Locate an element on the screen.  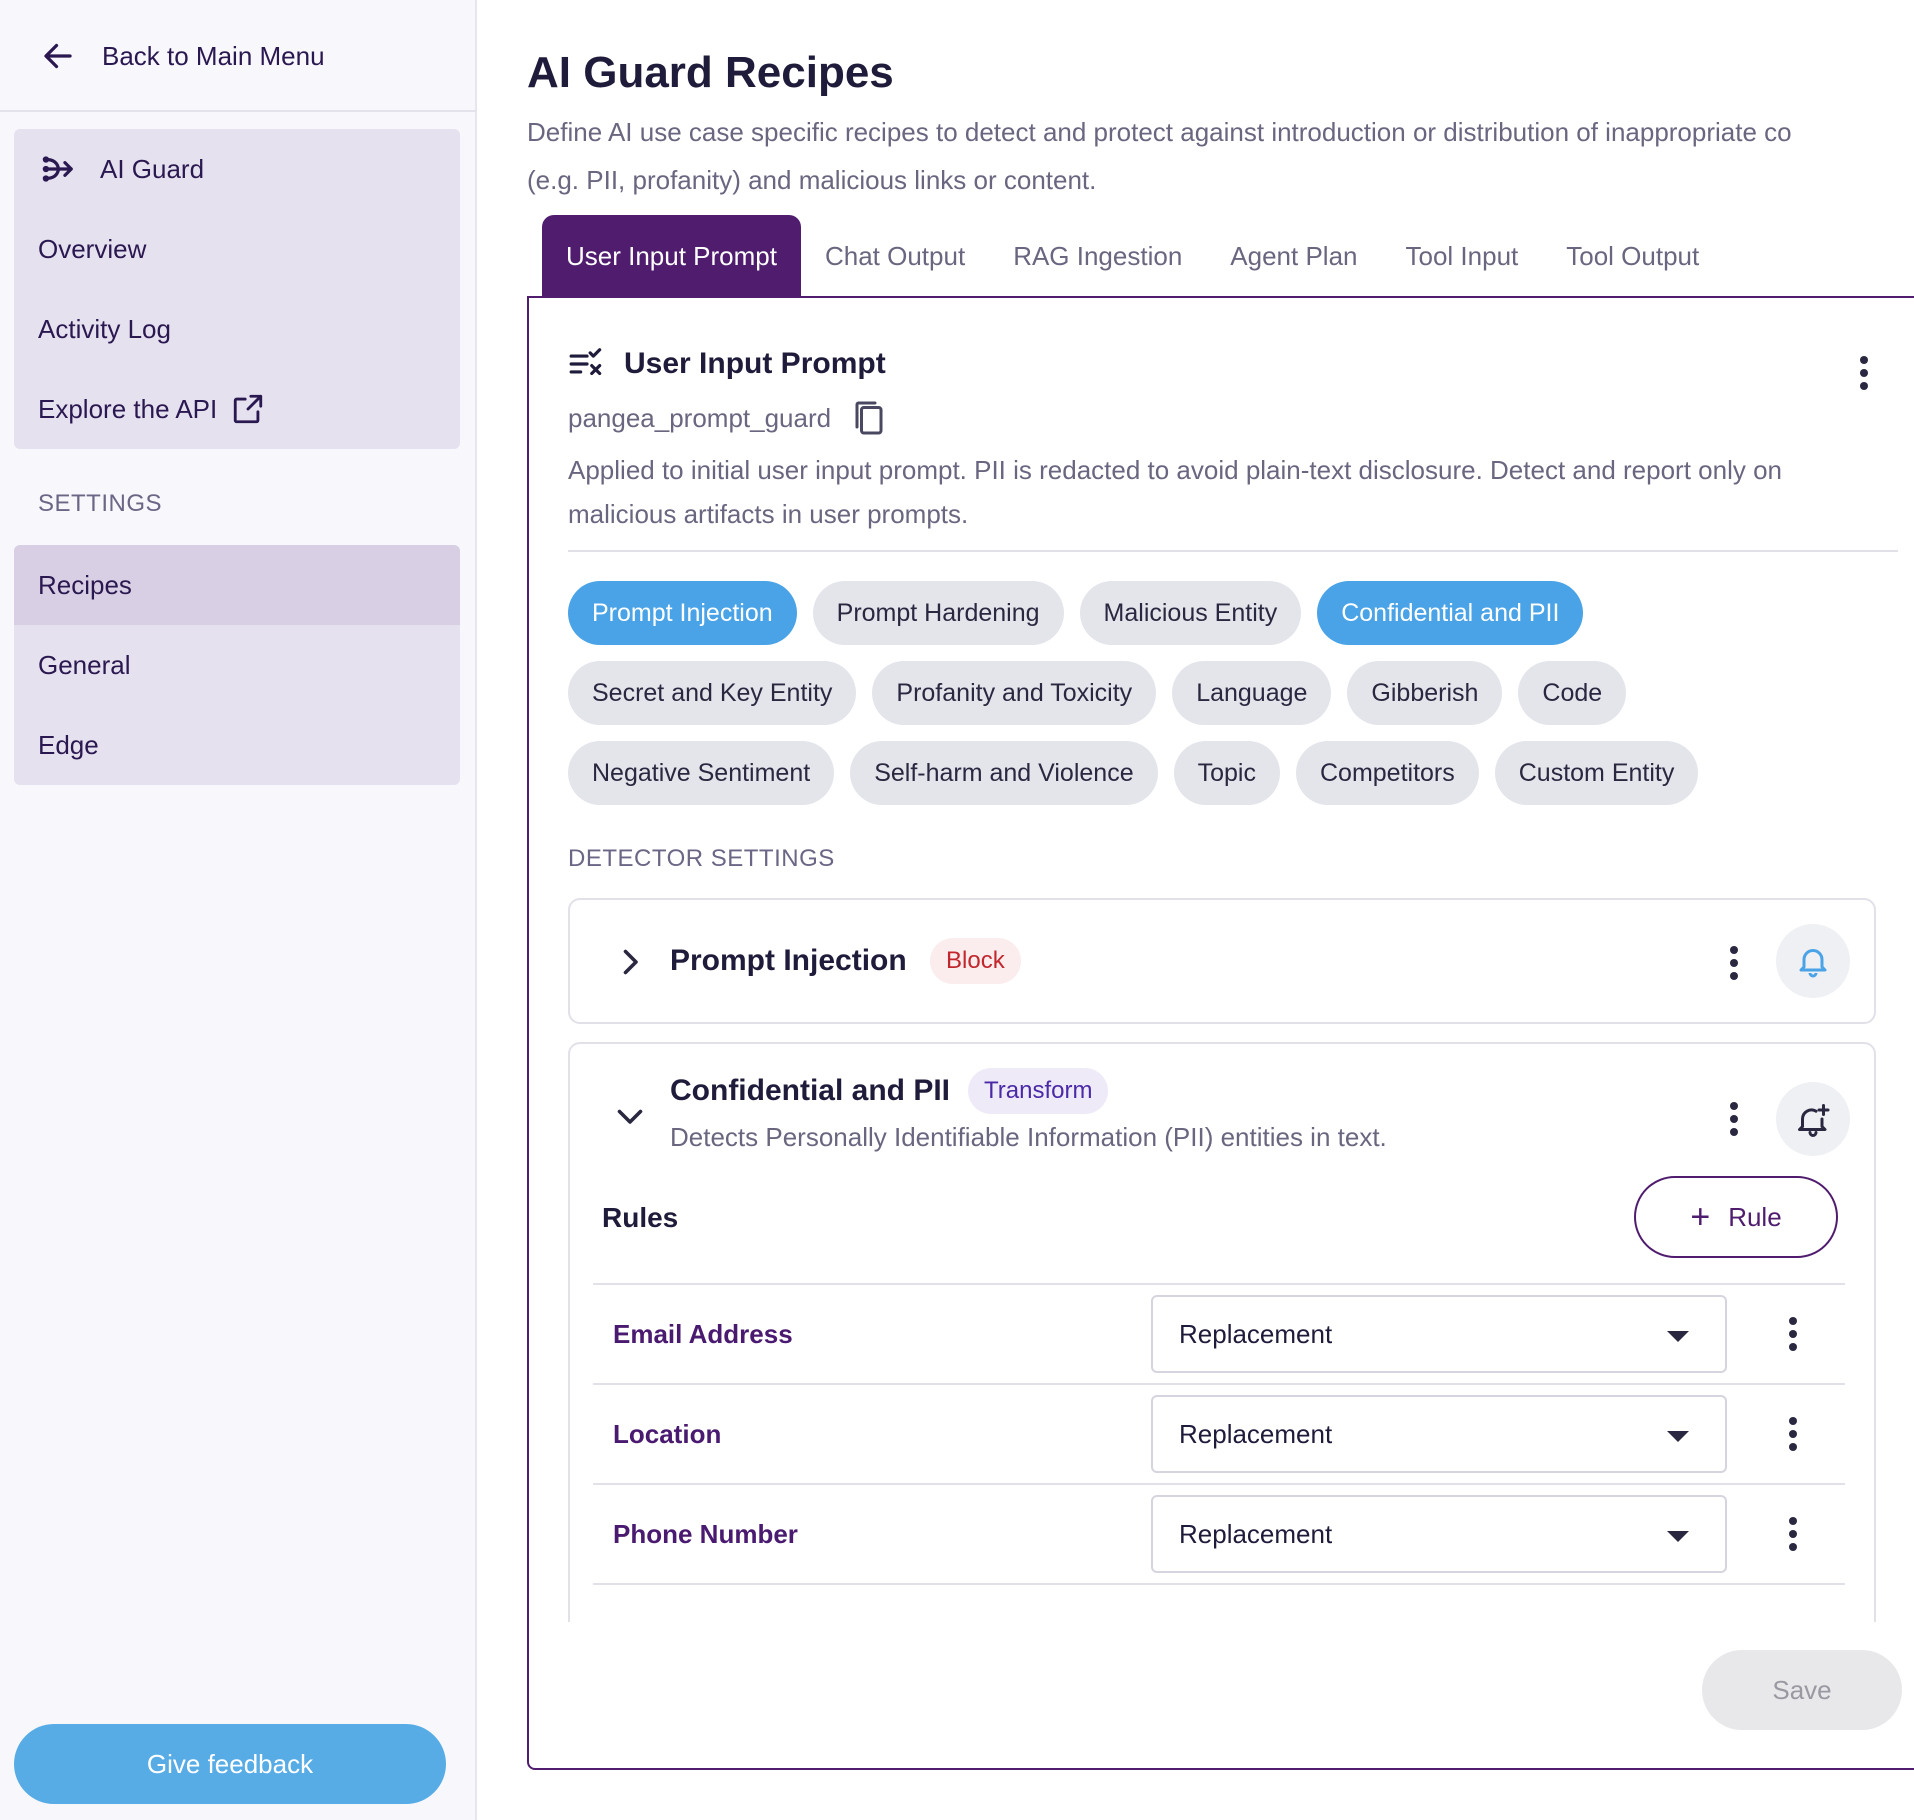
sidebar-item-explore-api: Explore the API is located at coordinates (237, 409).